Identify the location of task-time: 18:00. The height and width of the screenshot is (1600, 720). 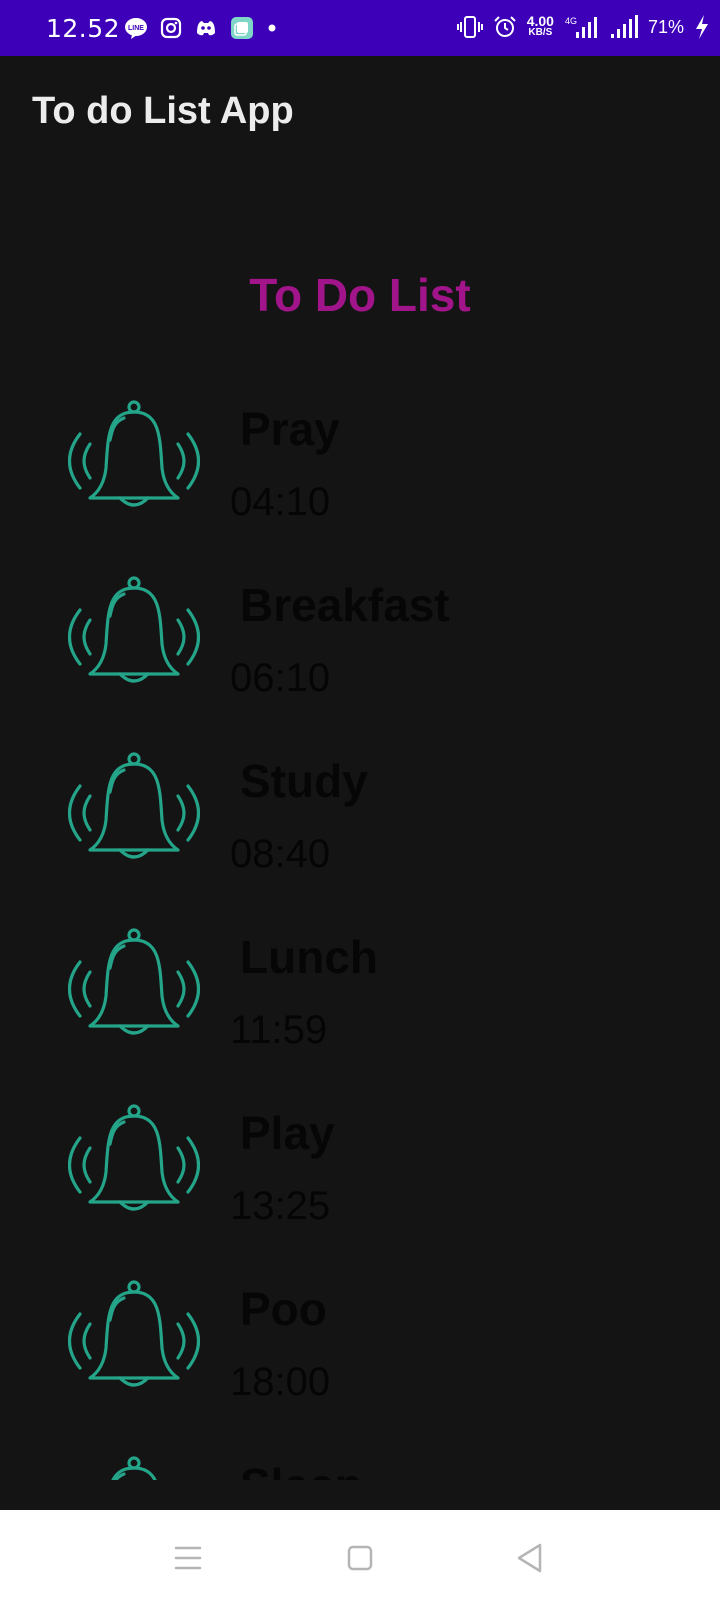
(280, 1382).